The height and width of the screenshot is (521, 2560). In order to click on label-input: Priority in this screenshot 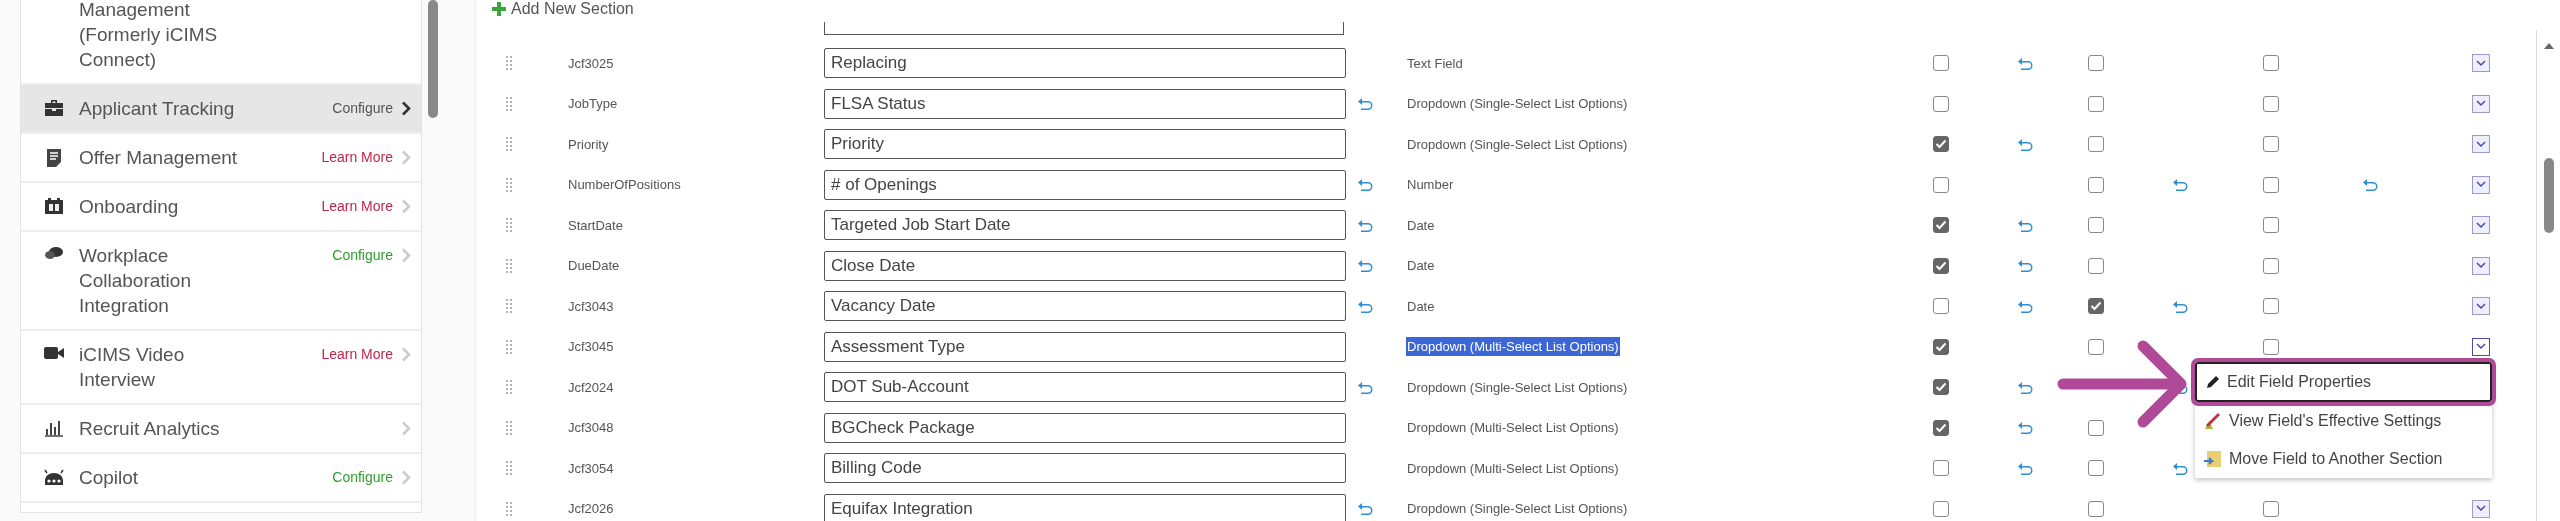, I will do `click(1085, 144)`.